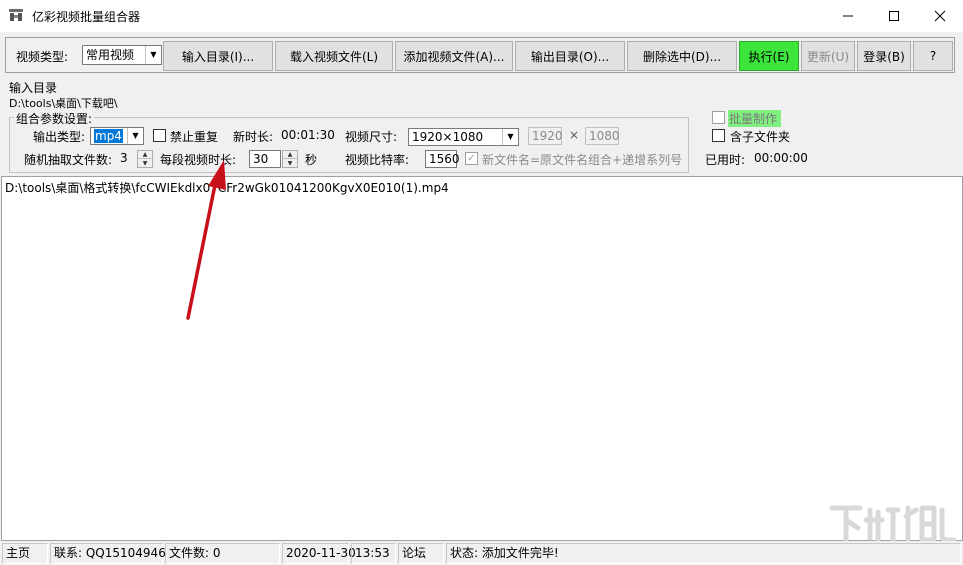 This screenshot has width=963, height=565. I want to click on no-repeat-label: 禁止重复, so click(194, 137).